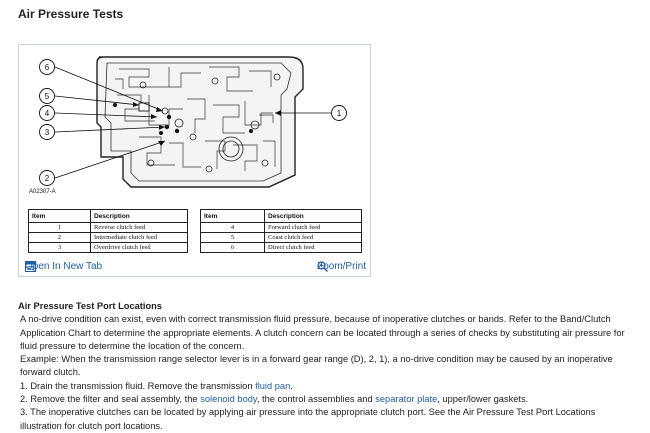  Describe the element at coordinates (30, 266) in the screenshot. I see `open-new-tab-icon` at that location.